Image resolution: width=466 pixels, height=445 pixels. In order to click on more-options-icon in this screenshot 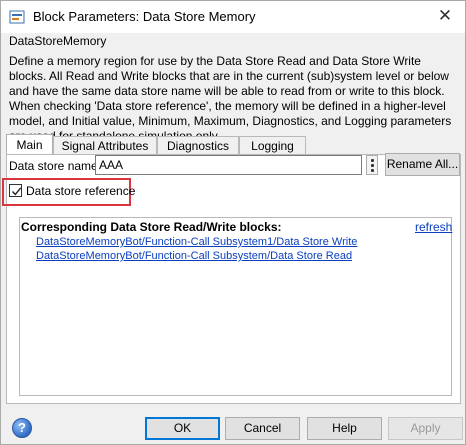, I will do `click(372, 165)`.